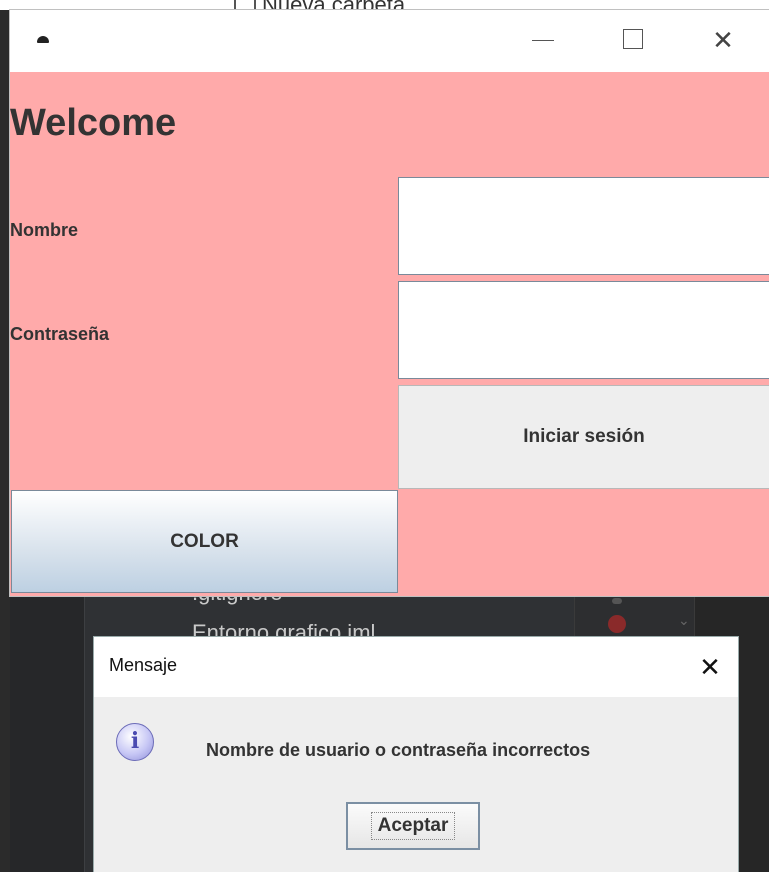 This screenshot has height=872, width=769. I want to click on welcome-heading: Welcome, so click(93, 123).